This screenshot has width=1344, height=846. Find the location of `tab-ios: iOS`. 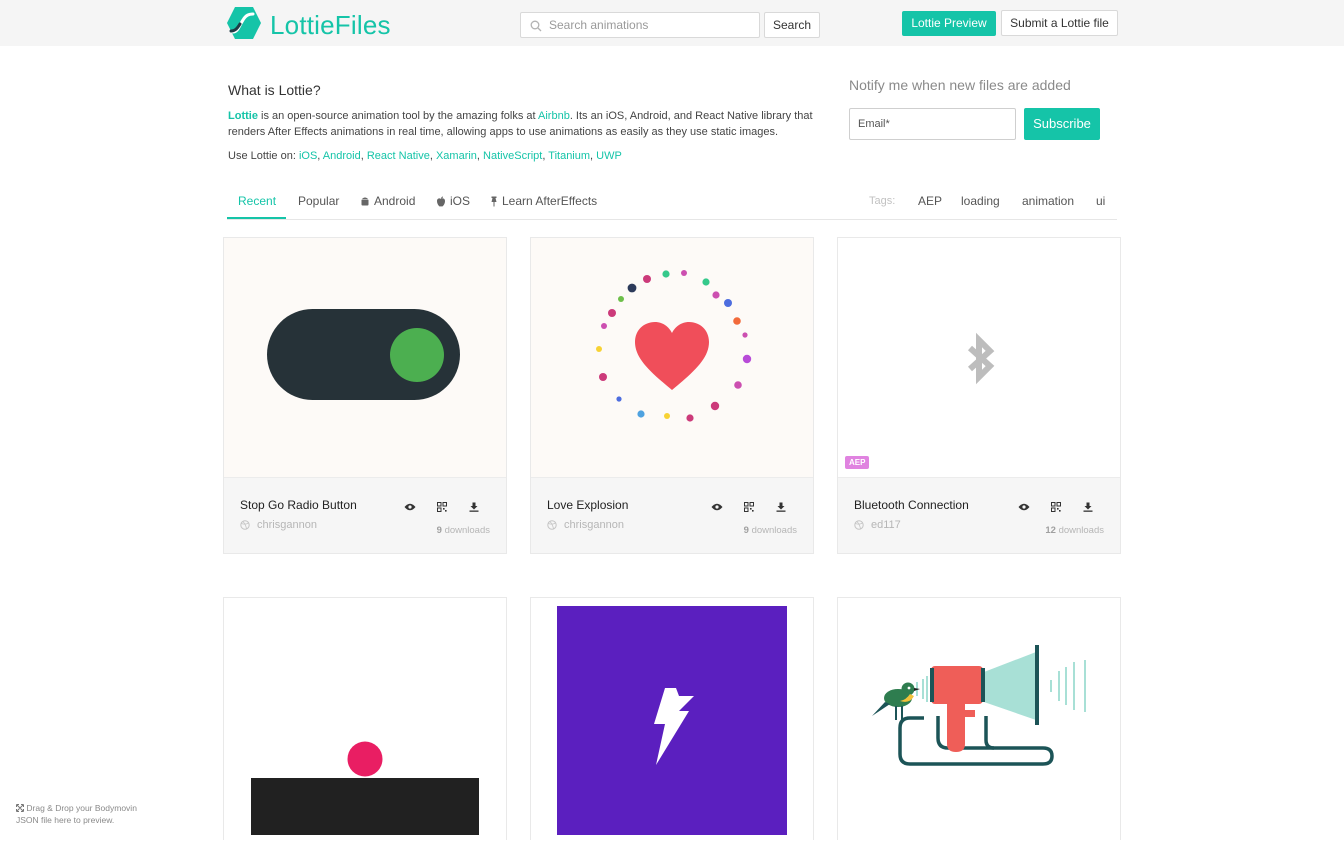

tab-ios: iOS is located at coordinates (453, 201).